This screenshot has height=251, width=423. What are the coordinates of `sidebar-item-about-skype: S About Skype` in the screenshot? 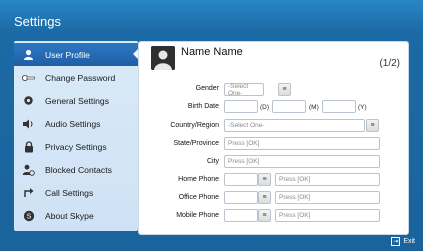 It's located at (76, 215).